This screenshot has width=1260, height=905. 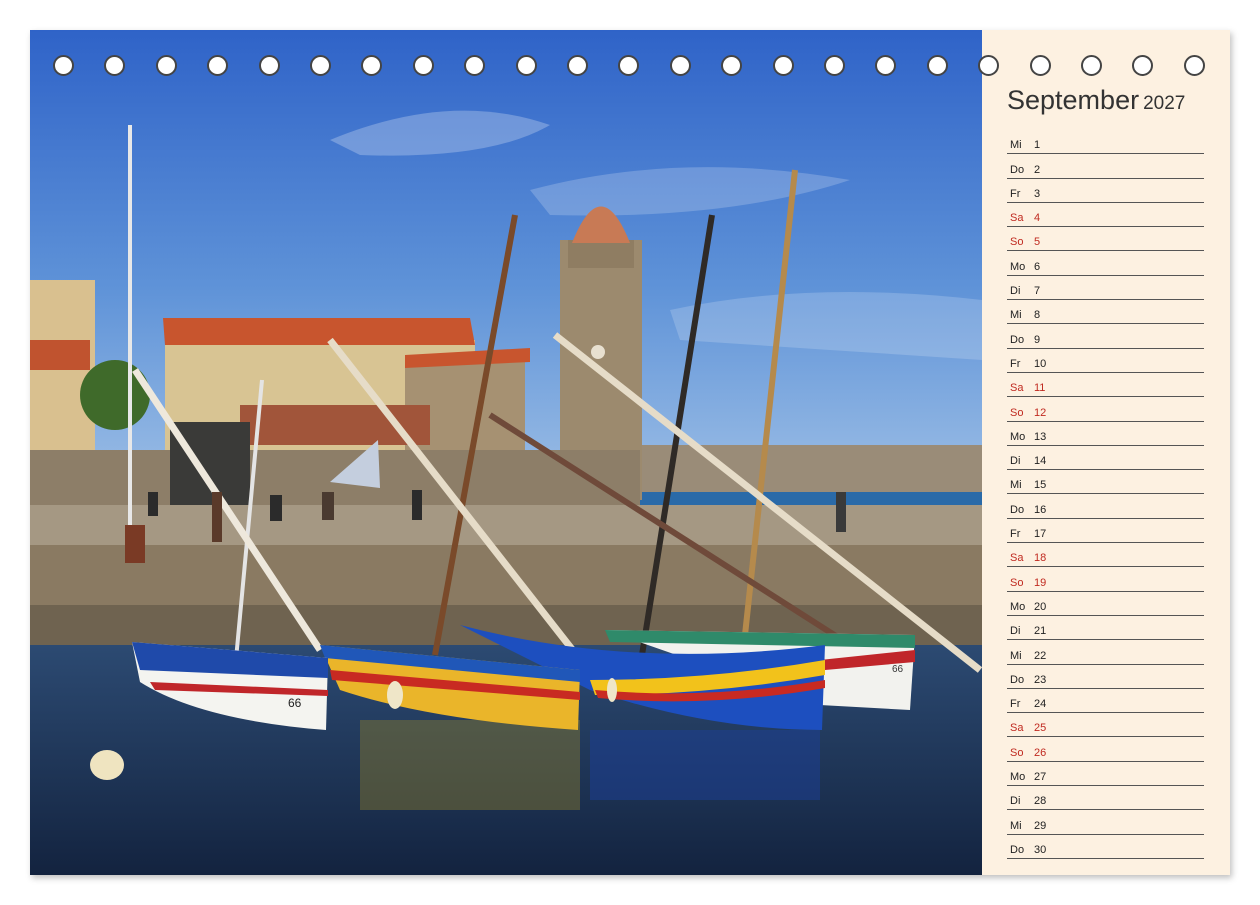 What do you see at coordinates (470, 765) in the screenshot?
I see `reflection-yellow` at bounding box center [470, 765].